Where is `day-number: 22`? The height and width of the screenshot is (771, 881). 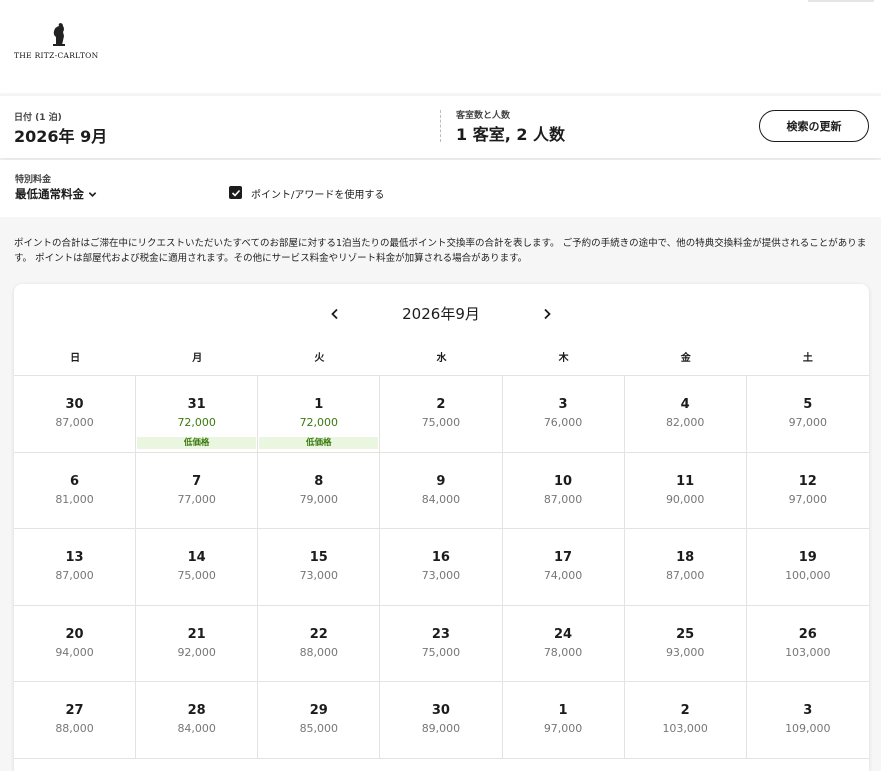
day-number: 22 is located at coordinates (318, 634).